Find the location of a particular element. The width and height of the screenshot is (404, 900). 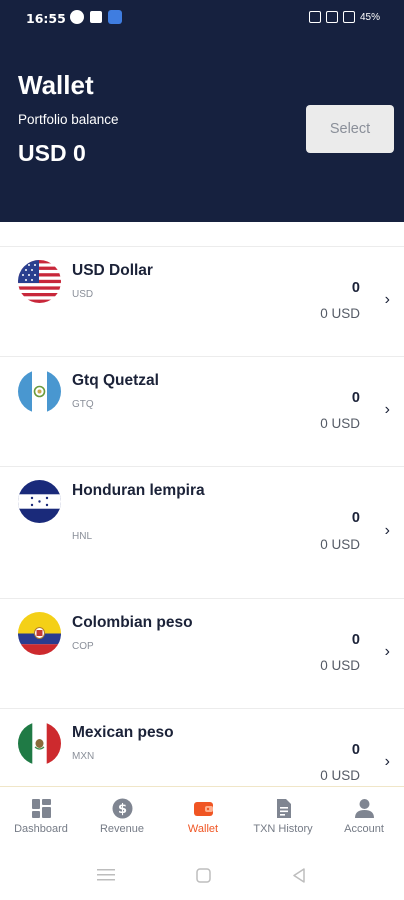

status-time: 16:55 is located at coordinates (46, 18).